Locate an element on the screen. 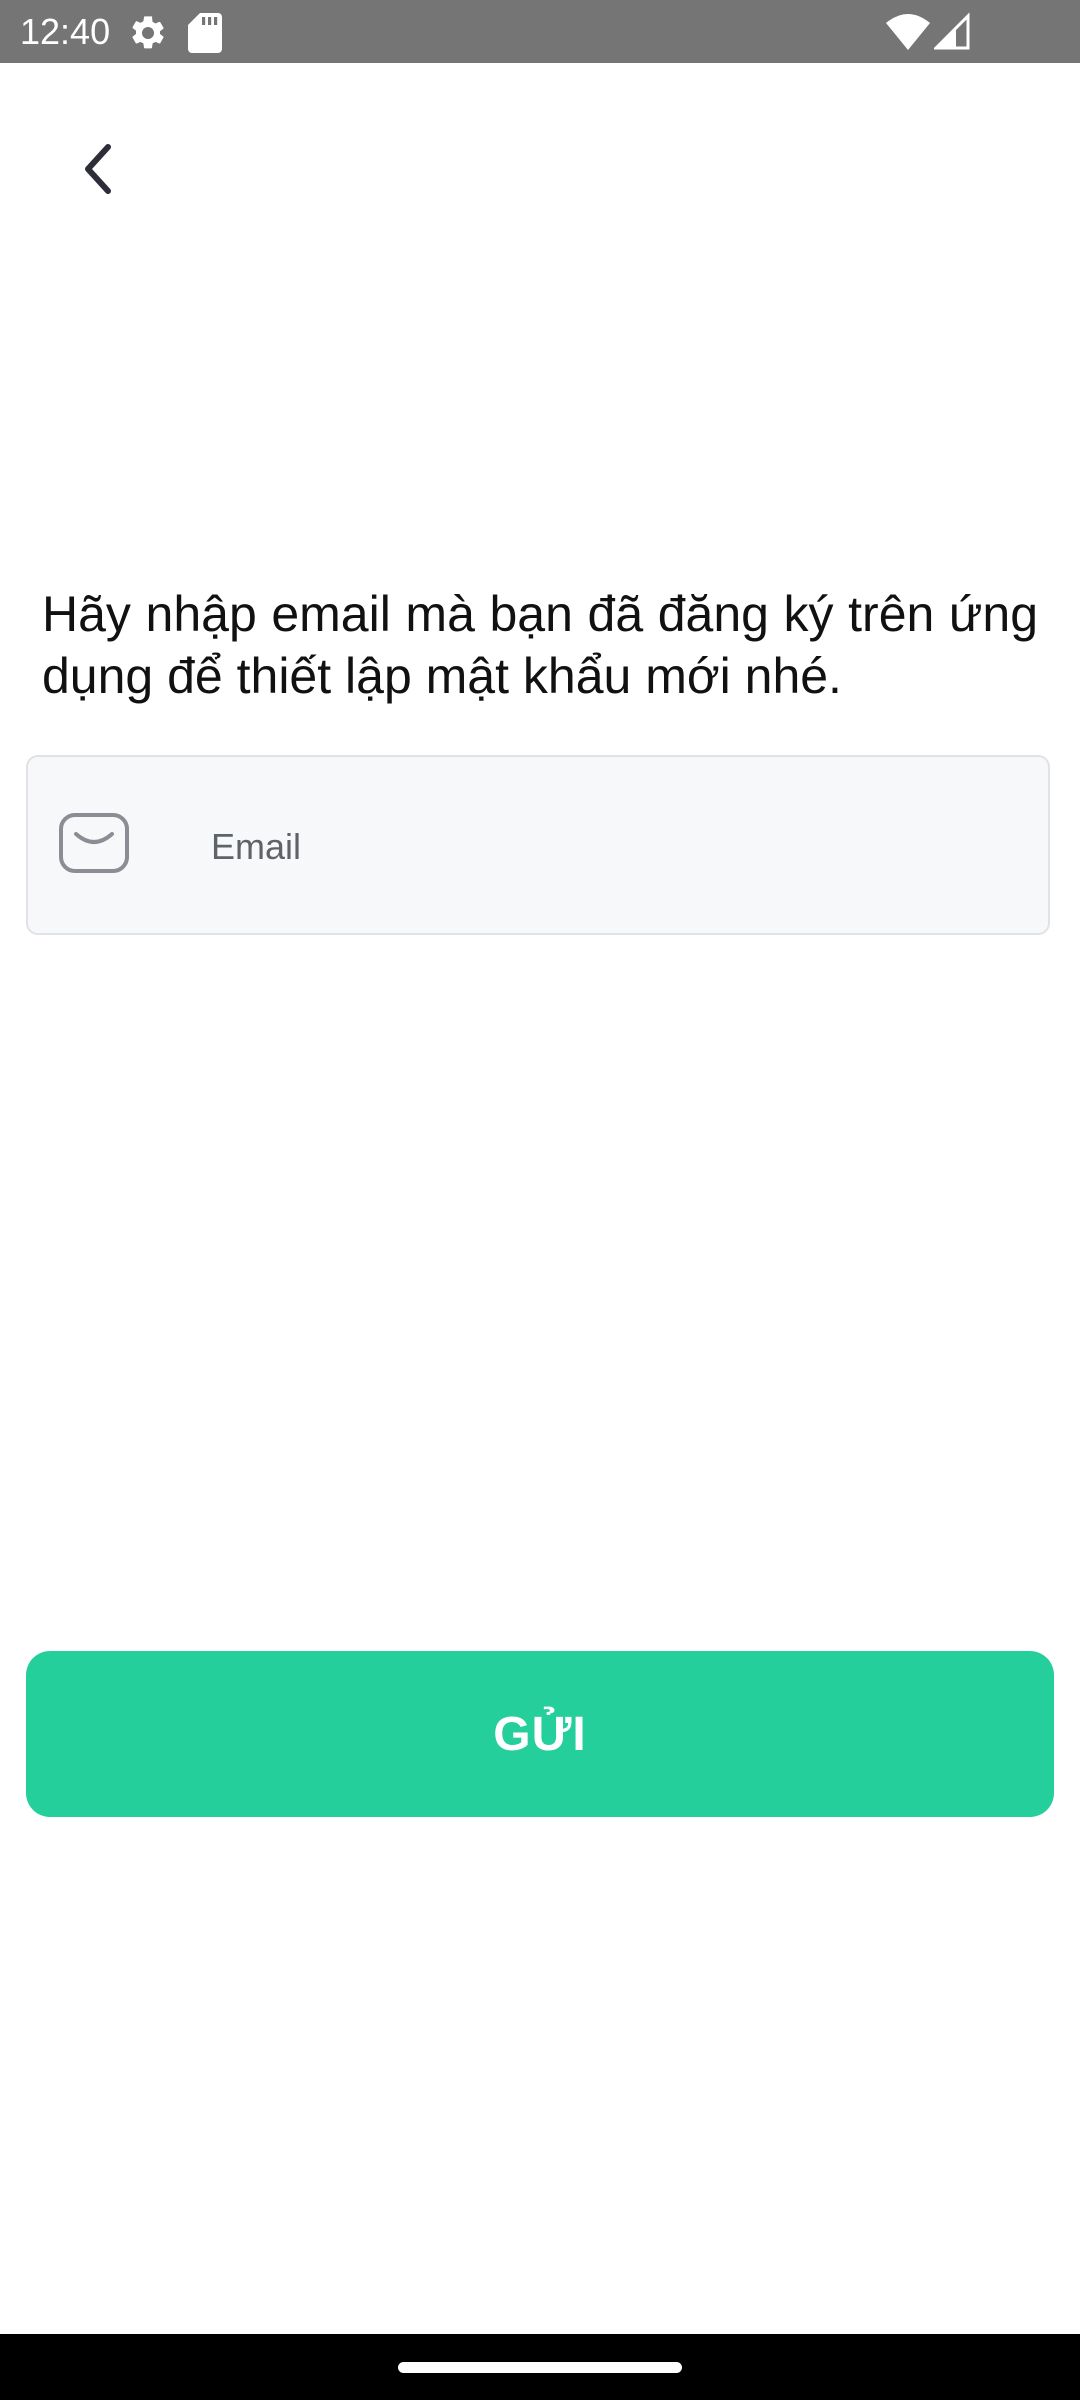  home-indicator is located at coordinates (540, 2367).